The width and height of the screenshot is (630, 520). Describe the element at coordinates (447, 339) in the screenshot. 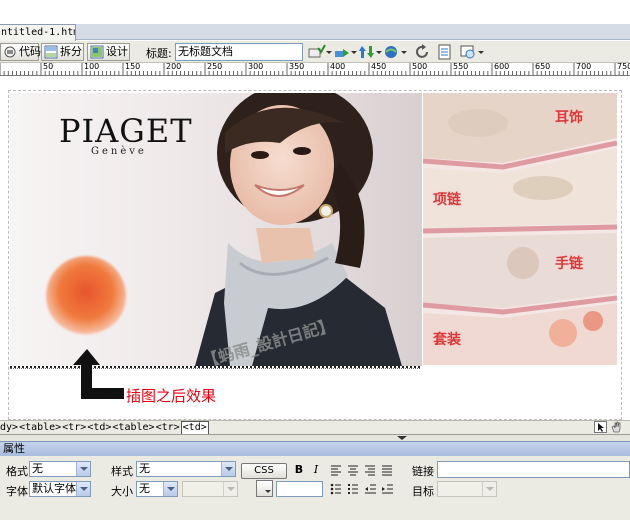

I see `category-label-set: 套装` at that location.